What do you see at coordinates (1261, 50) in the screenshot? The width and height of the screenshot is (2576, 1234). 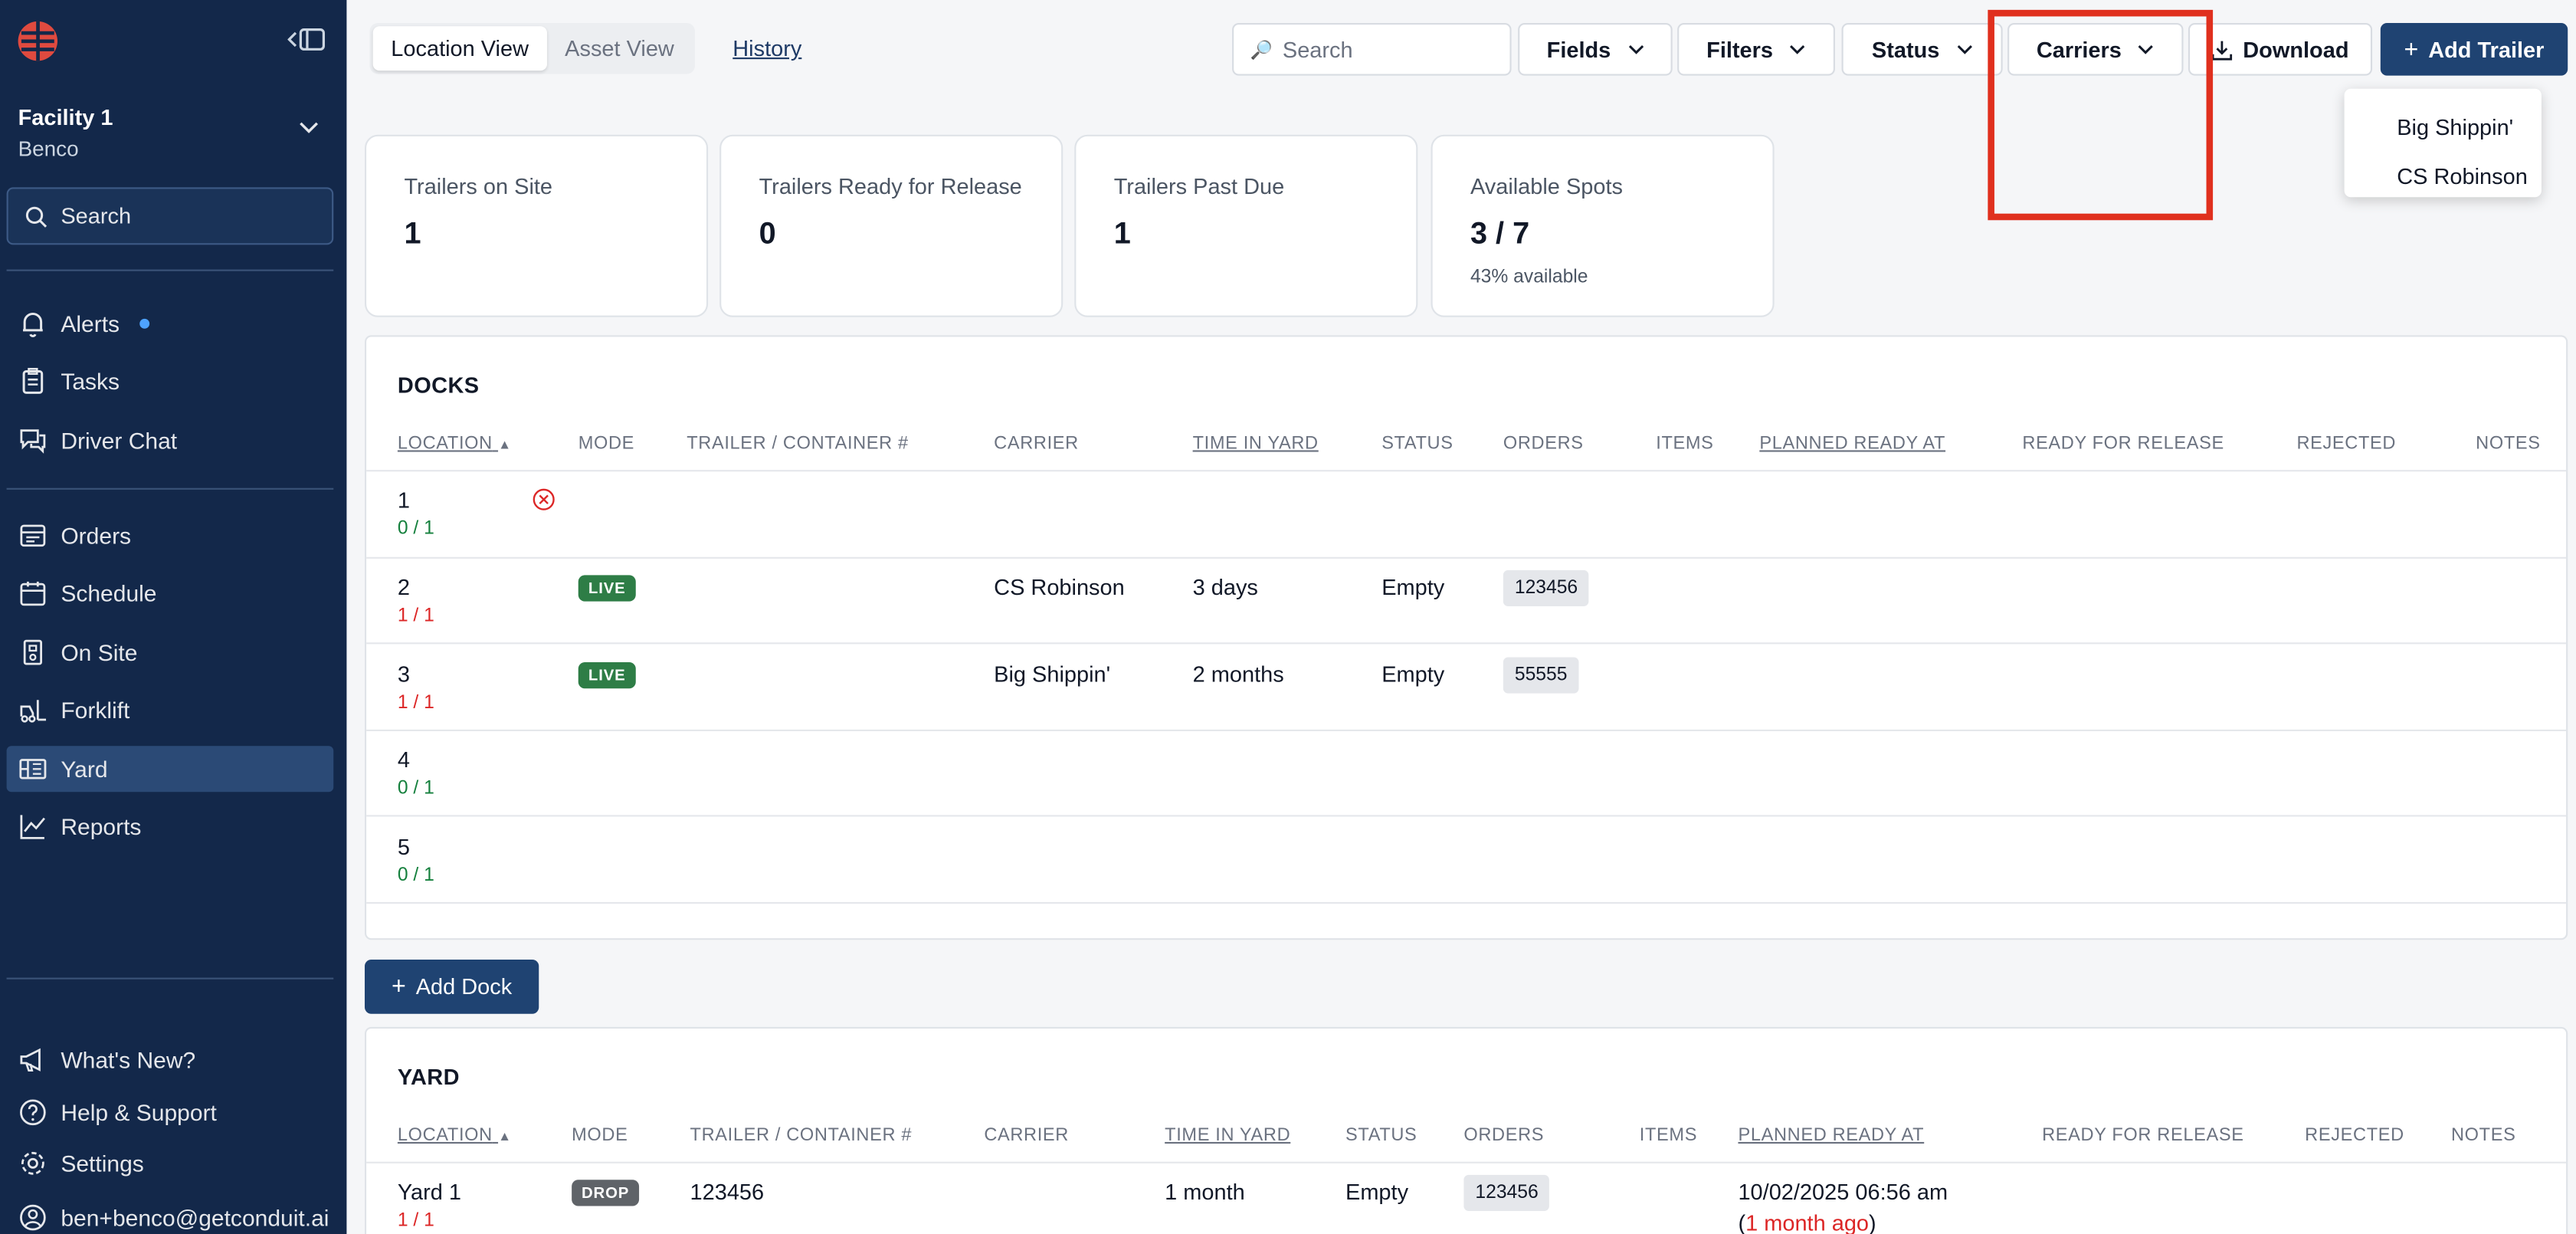 I see `search-icon: 🔎` at bounding box center [1261, 50].